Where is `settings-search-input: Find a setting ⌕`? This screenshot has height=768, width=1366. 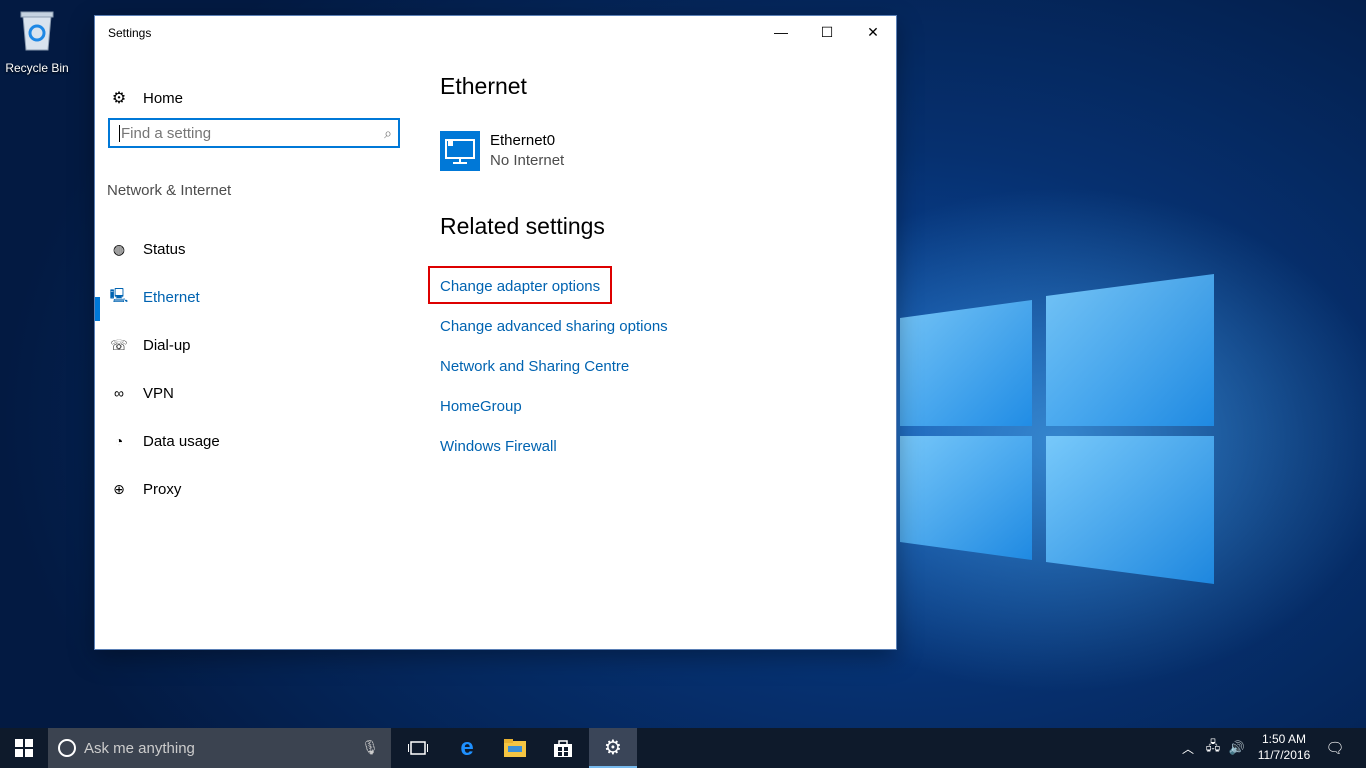 settings-search-input: Find a setting ⌕ is located at coordinates (254, 133).